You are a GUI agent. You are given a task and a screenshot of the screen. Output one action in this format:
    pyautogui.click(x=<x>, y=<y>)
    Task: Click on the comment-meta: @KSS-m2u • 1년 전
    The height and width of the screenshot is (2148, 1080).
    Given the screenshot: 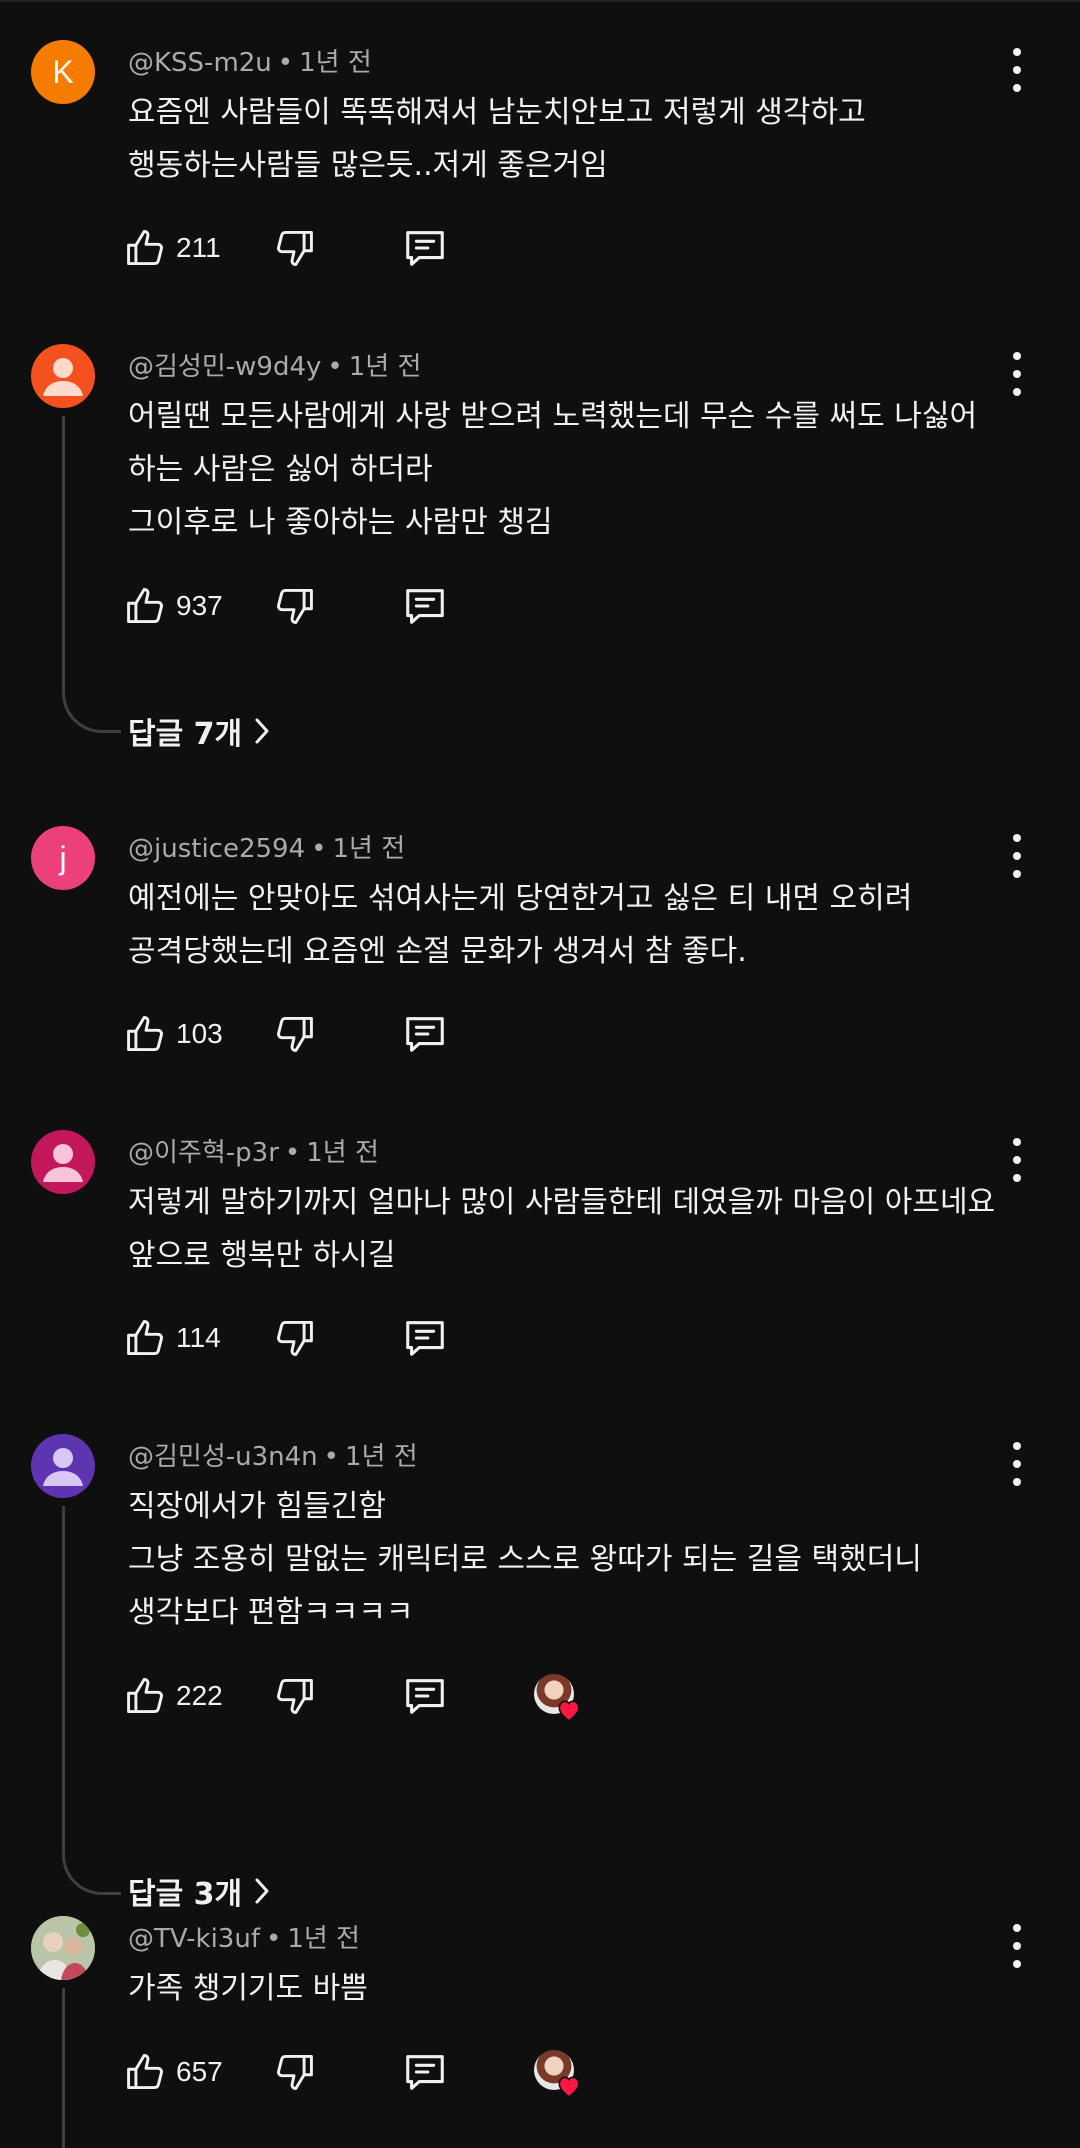 What is the action you would take?
    pyautogui.click(x=250, y=60)
    